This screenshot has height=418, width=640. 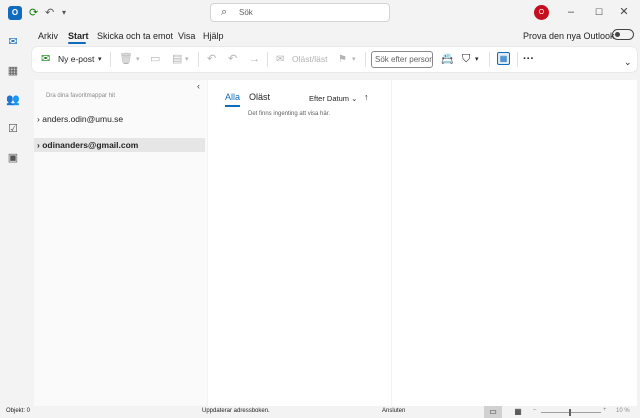 I want to click on search-icon: ⌕, so click(x=224, y=12).